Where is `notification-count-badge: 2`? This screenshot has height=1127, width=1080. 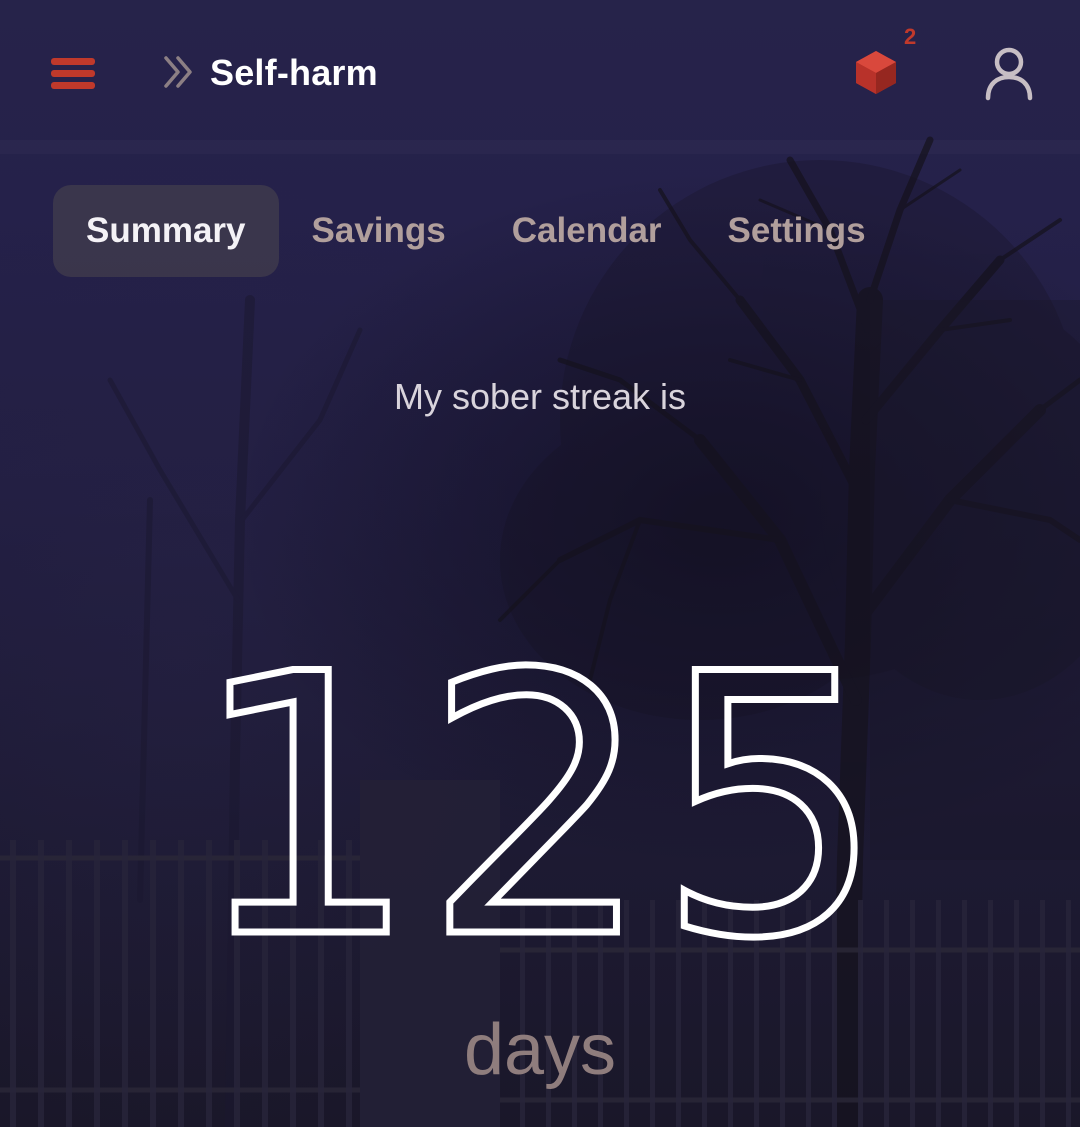
notification-count-badge: 2 is located at coordinates (910, 36).